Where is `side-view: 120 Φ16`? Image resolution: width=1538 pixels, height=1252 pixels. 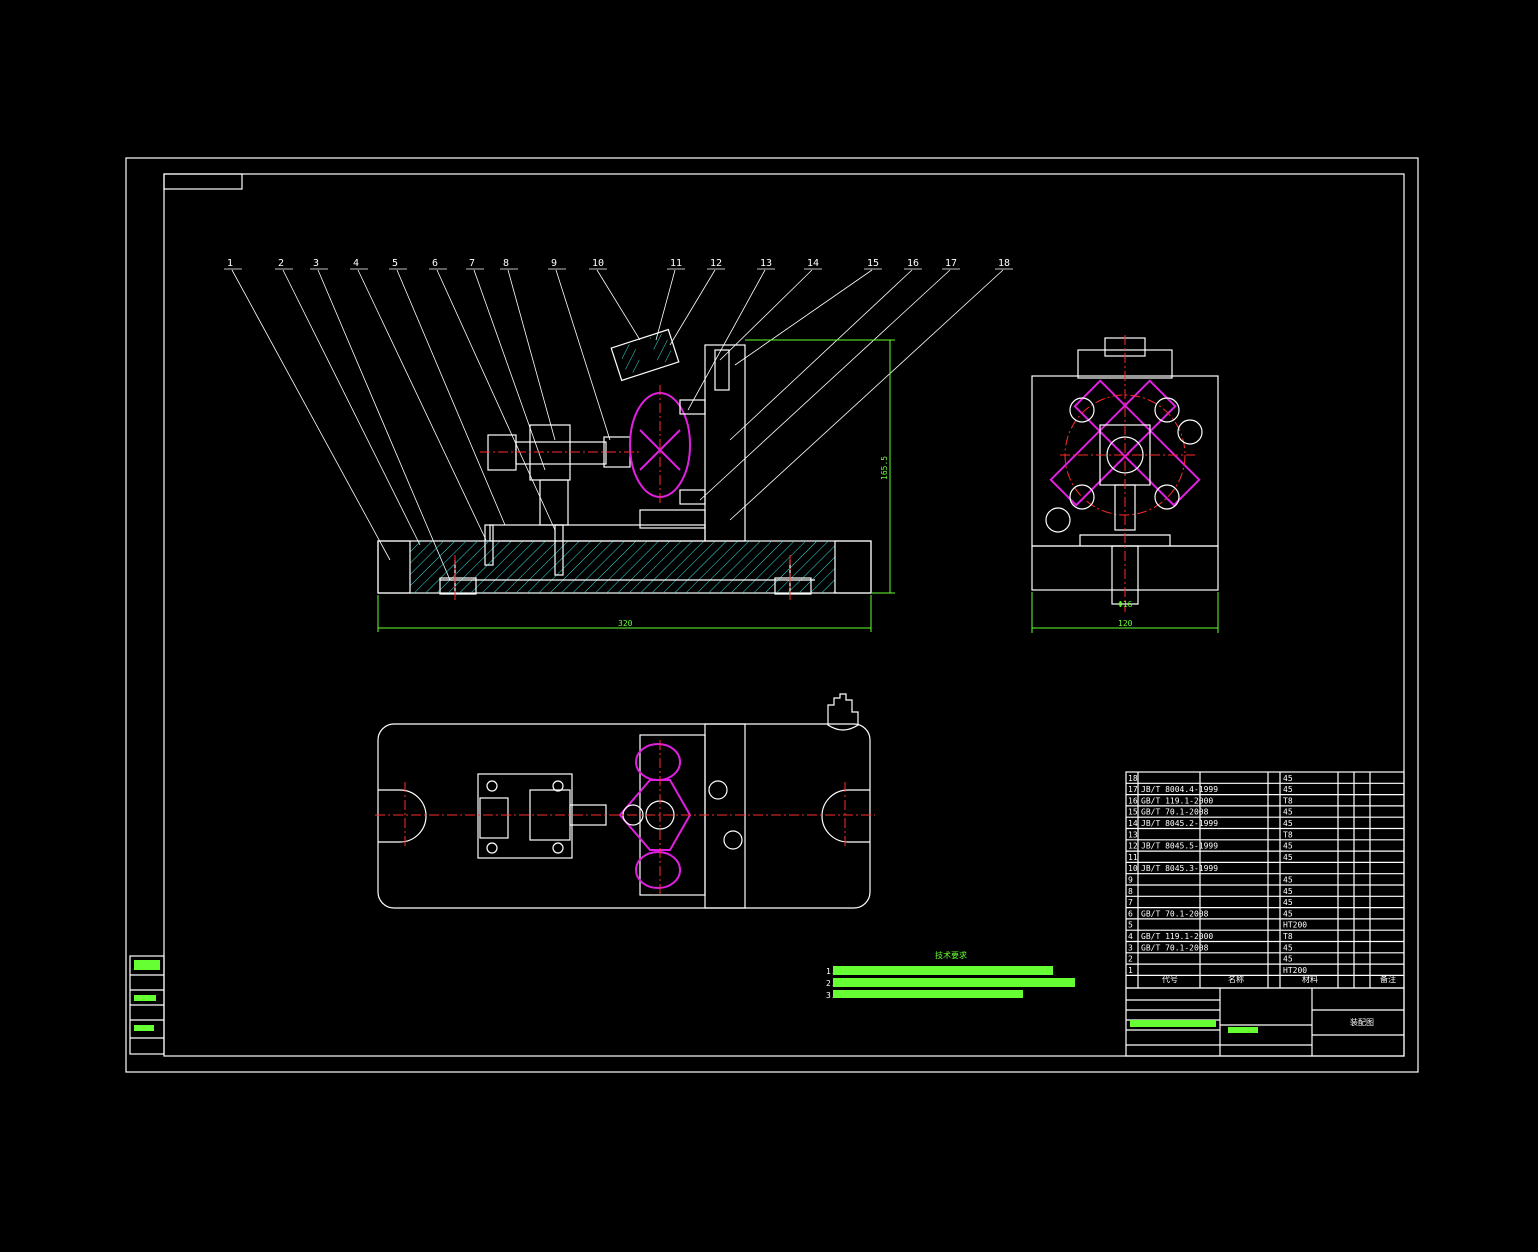 side-view: 120 Φ16 is located at coordinates (1125, 484).